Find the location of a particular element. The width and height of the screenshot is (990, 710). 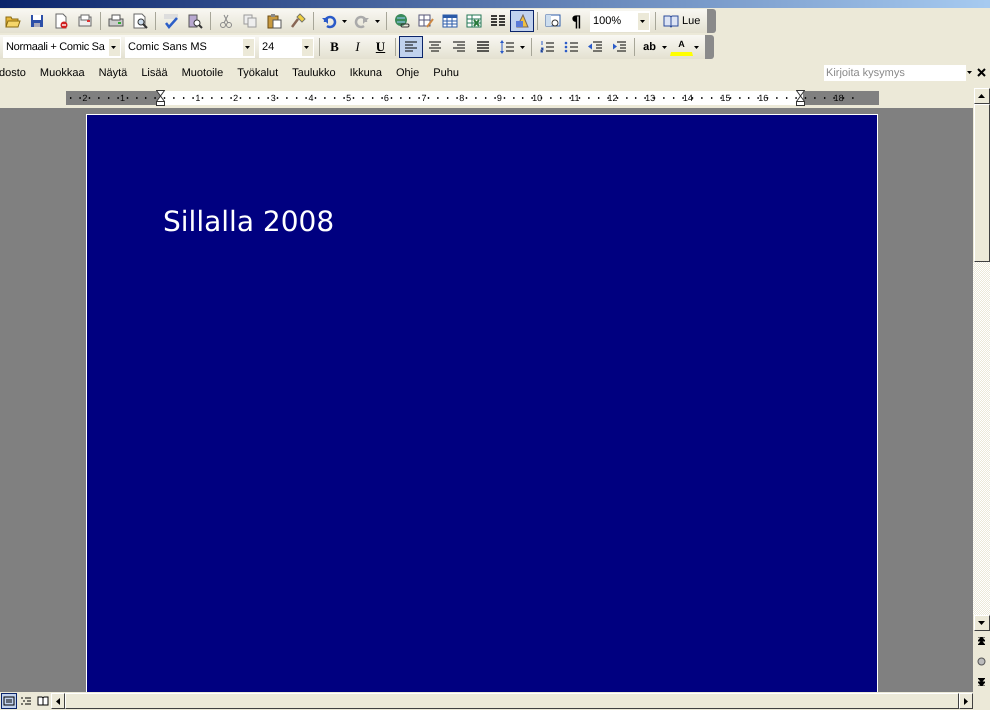

clipboard-icon is located at coordinates (274, 21).